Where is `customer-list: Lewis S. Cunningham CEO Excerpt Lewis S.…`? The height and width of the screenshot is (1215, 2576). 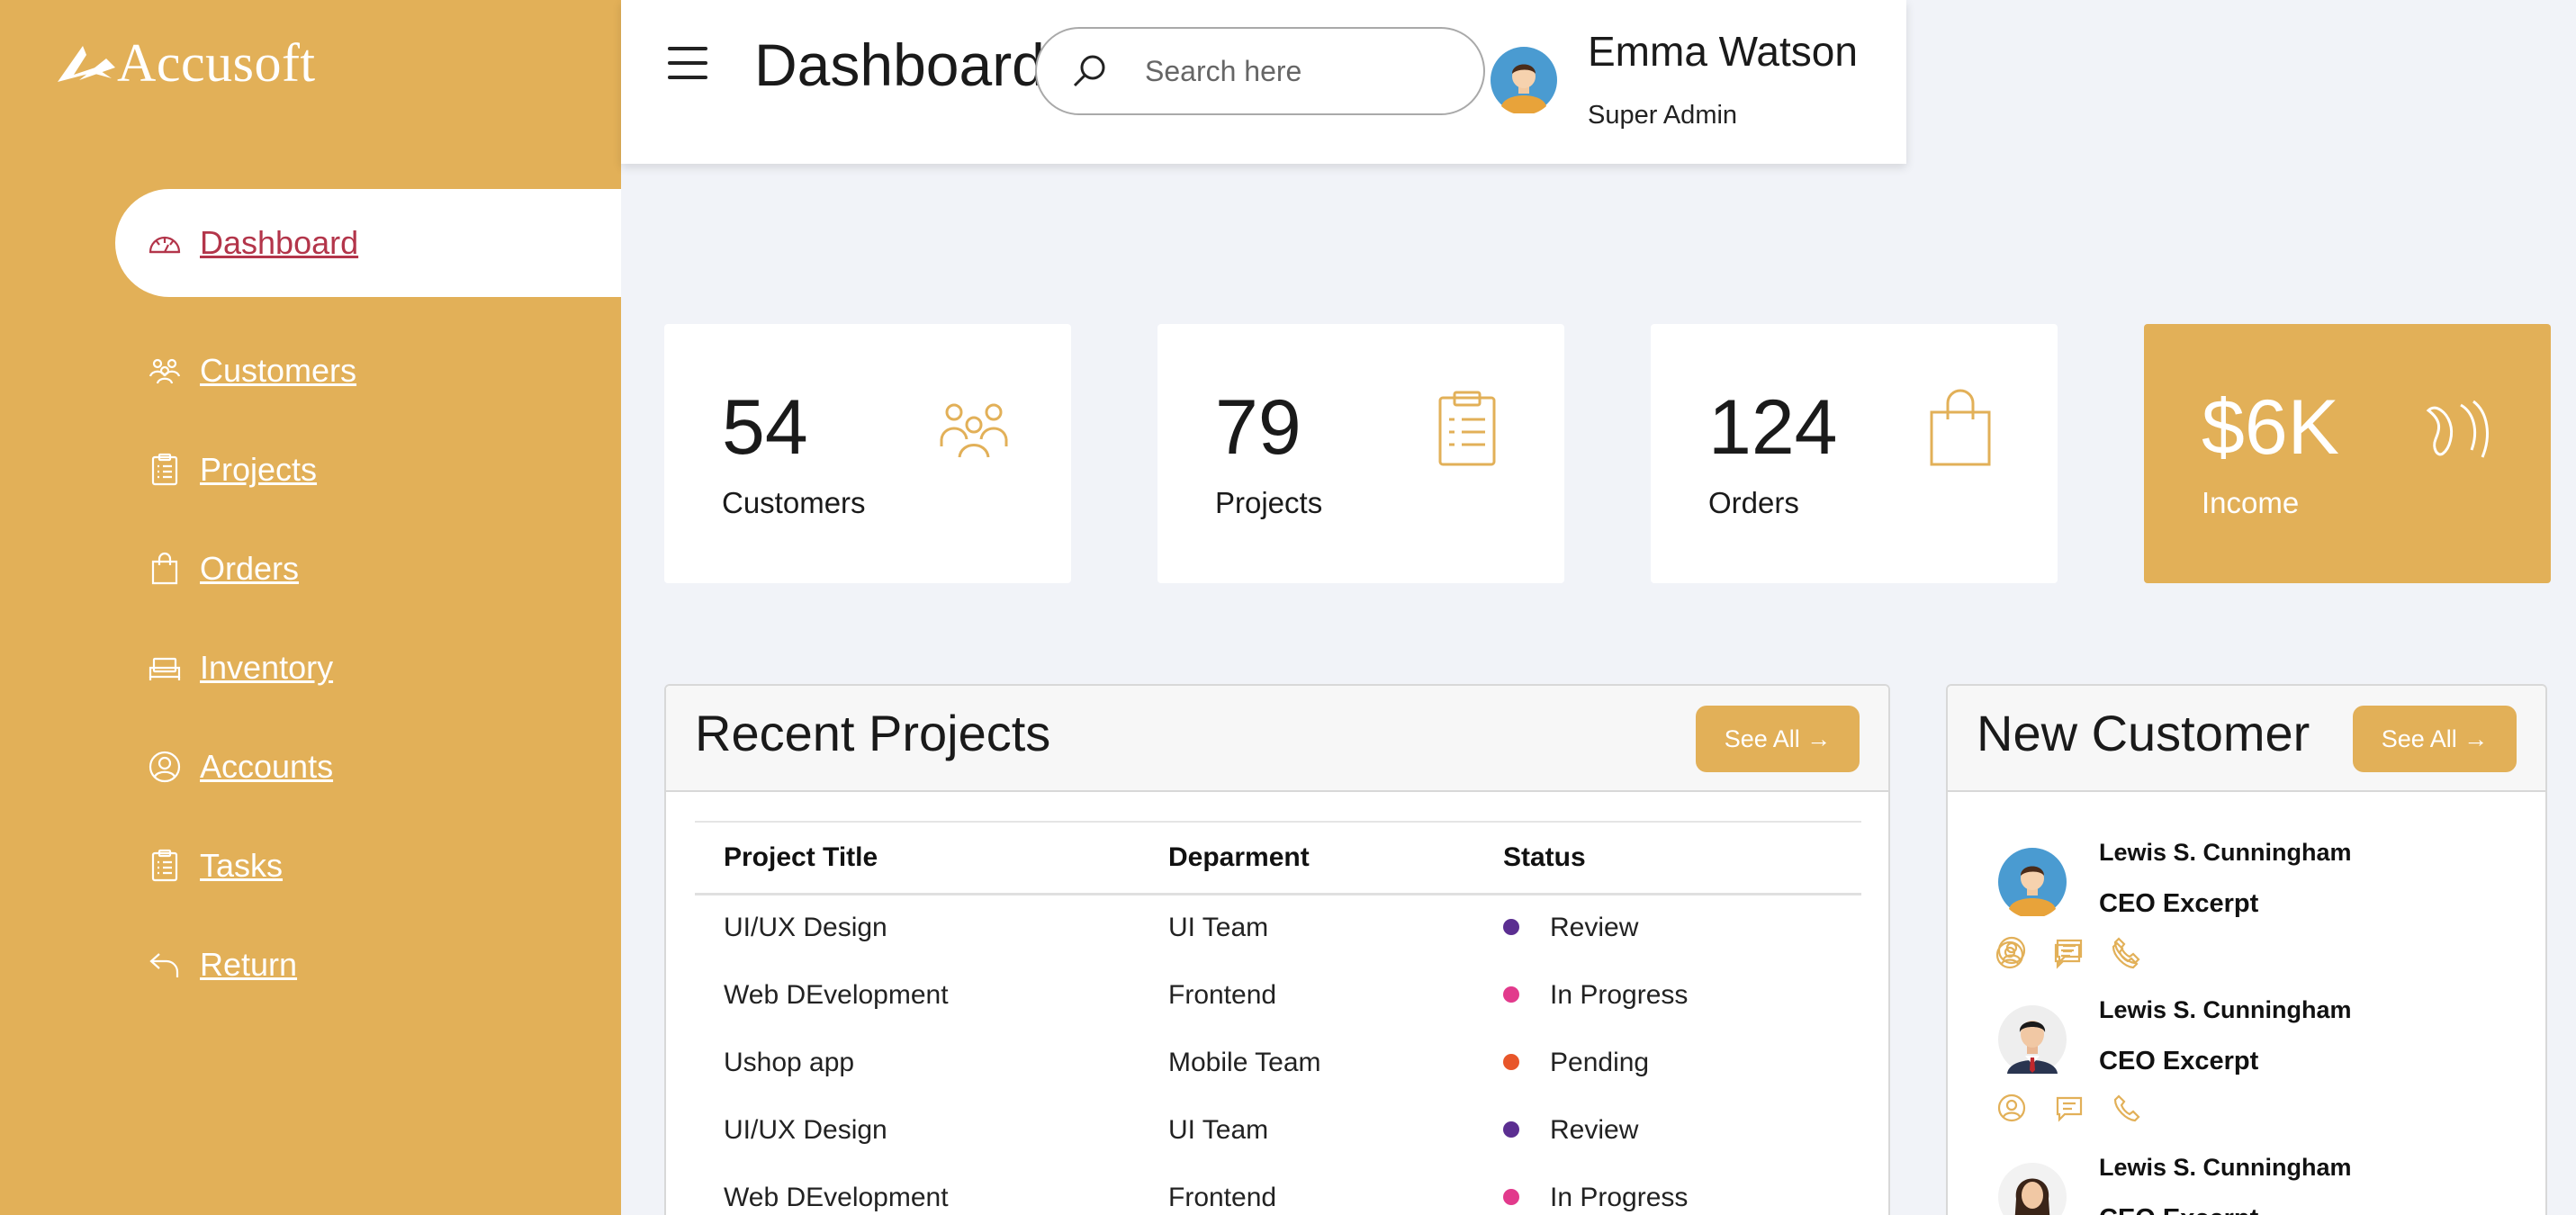
customer-list: Lewis S. Cunningham CEO Excerpt Lewis S.… is located at coordinates (2246, 1003).